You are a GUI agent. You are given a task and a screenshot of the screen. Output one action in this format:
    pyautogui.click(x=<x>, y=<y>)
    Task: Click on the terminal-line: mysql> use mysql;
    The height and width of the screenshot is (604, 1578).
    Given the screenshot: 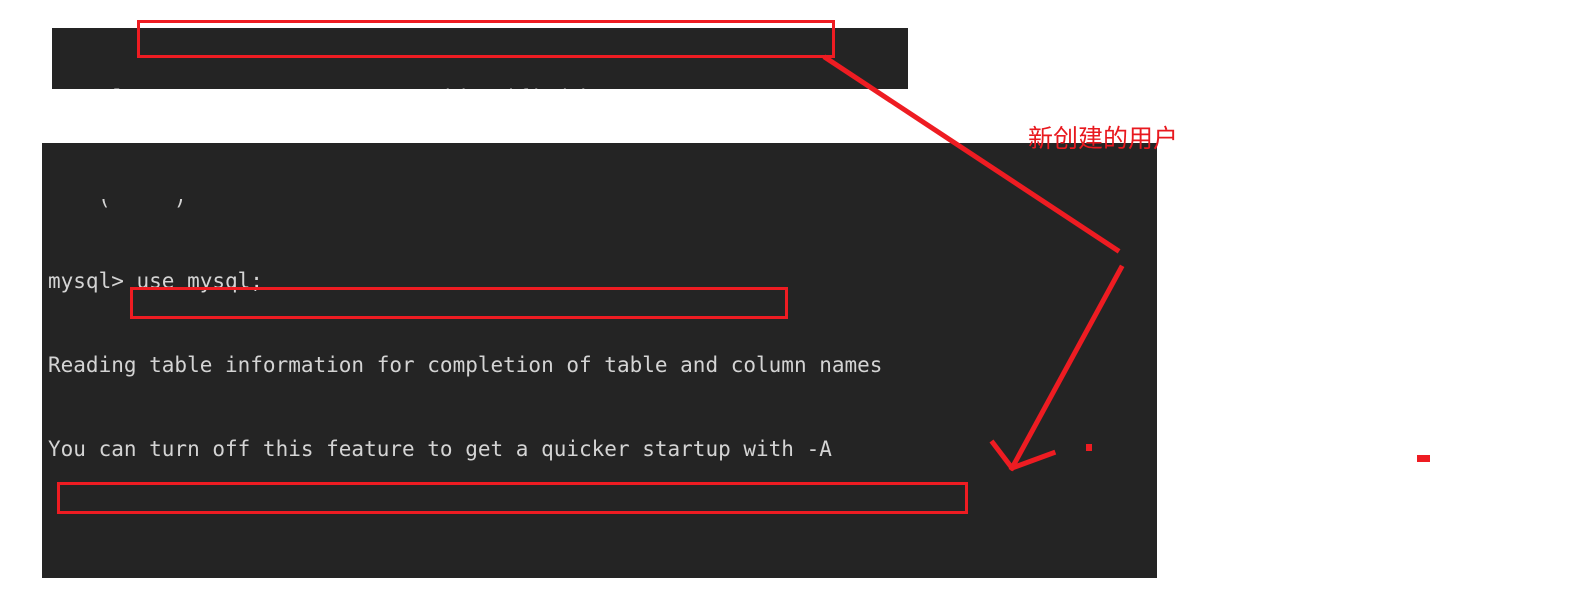 What is the action you would take?
    pyautogui.click(x=155, y=281)
    